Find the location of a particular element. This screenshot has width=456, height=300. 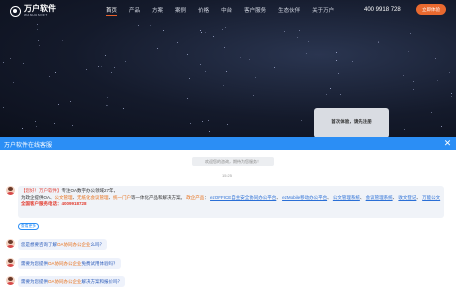

logo: 万户软件 WANHUSOFT is located at coordinates (33, 11).